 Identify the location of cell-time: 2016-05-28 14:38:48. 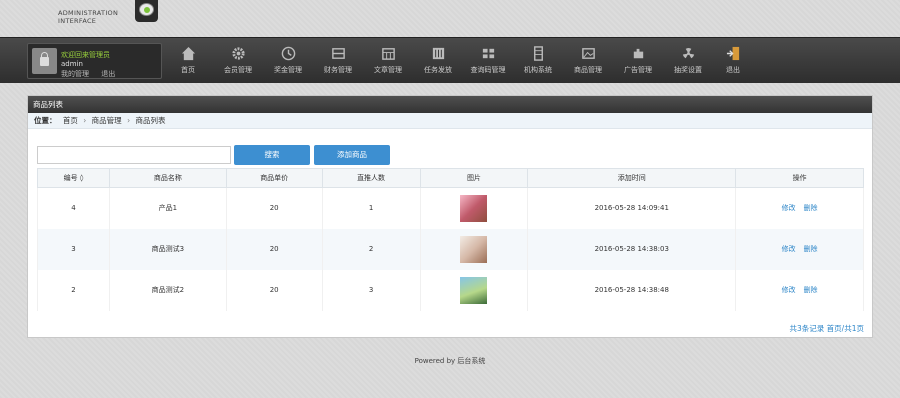
(632, 290).